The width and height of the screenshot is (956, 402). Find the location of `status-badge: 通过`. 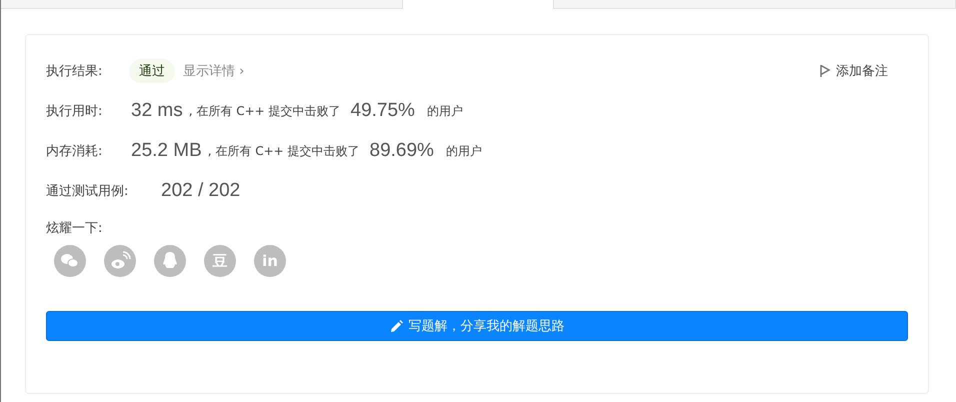

status-badge: 通过 is located at coordinates (152, 71).